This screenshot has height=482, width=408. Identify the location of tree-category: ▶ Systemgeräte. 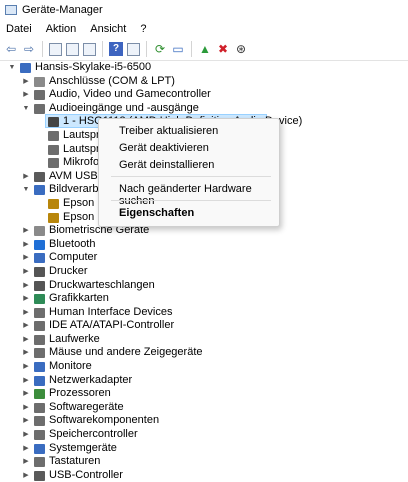
(204, 449).